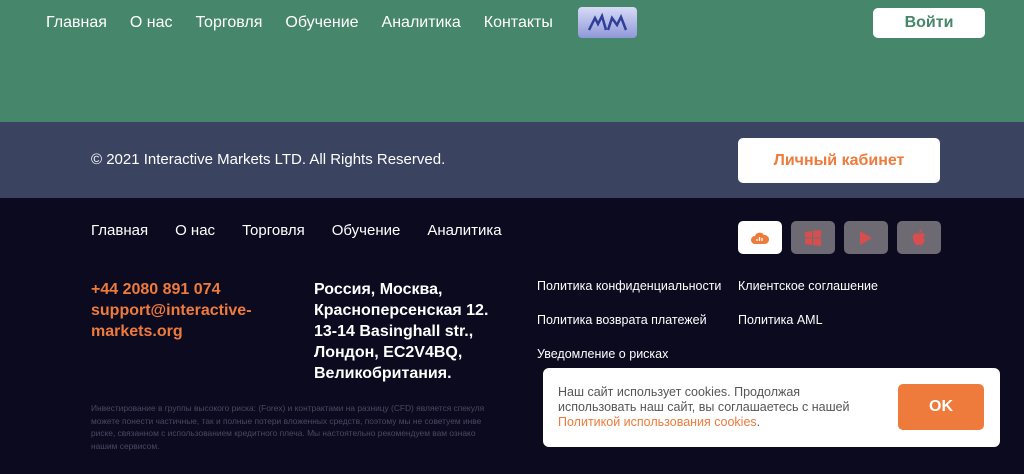 The width and height of the screenshot is (1024, 474). Describe the element at coordinates (657, 422) in the screenshot. I see `cookie-policy-link: Политикой использования cookies` at that location.